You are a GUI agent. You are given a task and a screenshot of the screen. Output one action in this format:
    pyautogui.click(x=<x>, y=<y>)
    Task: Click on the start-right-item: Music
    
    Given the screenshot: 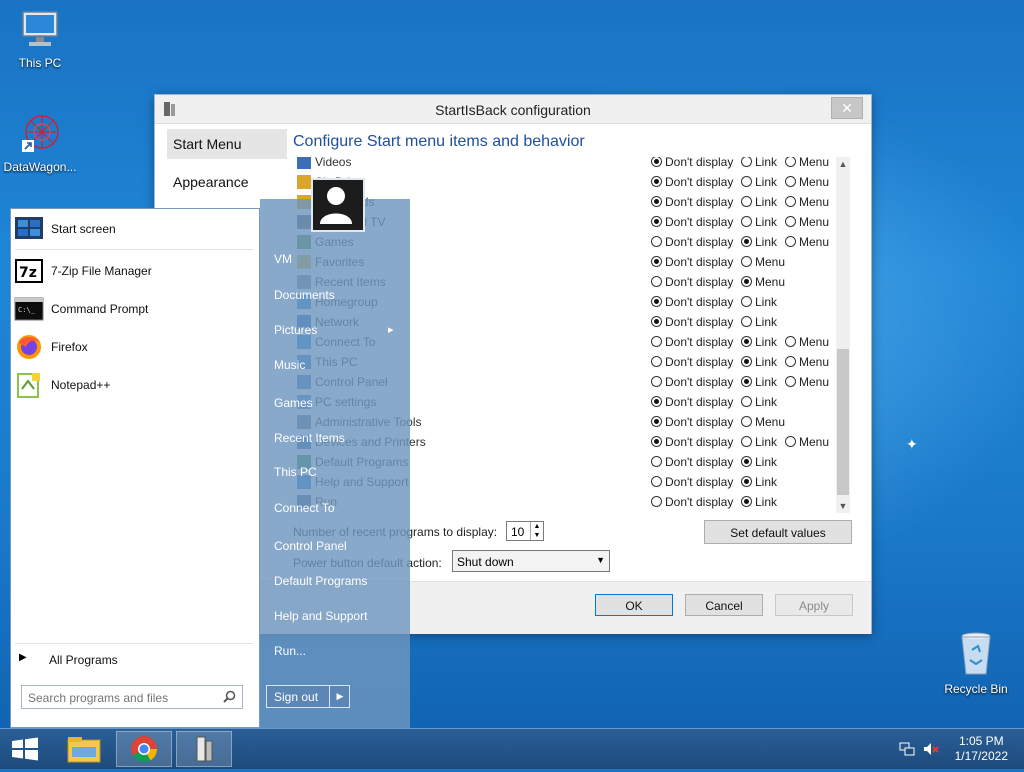 What is the action you would take?
    pyautogui.click(x=289, y=365)
    